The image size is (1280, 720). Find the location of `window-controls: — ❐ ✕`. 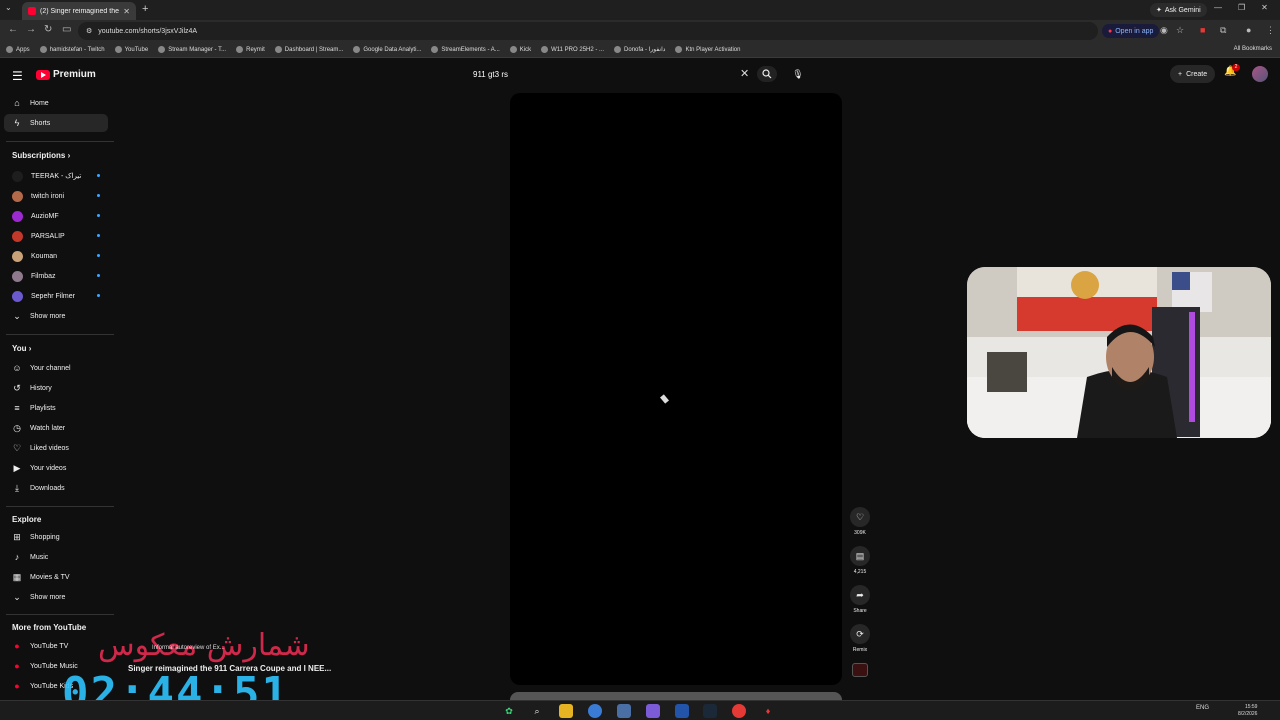

window-controls: — ❐ ✕ is located at coordinates (1241, 7).